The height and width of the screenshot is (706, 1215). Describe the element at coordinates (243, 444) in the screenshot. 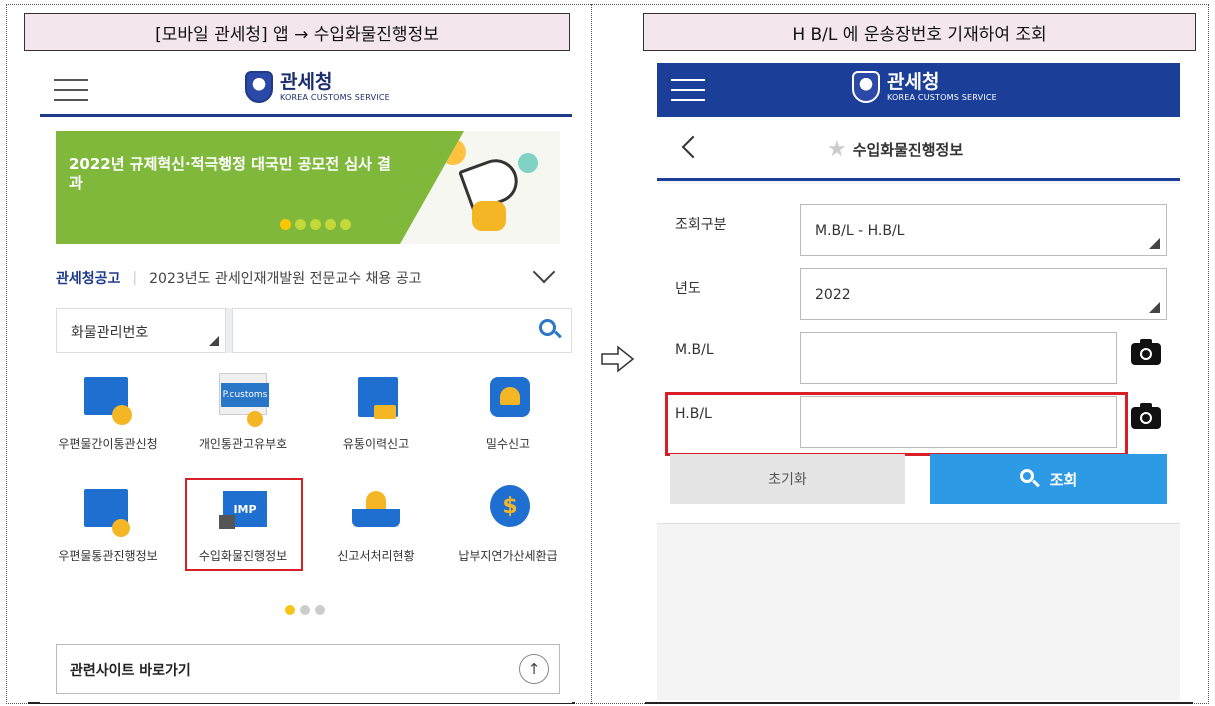

I see `menu-item-label: 개인통관고유부호` at that location.